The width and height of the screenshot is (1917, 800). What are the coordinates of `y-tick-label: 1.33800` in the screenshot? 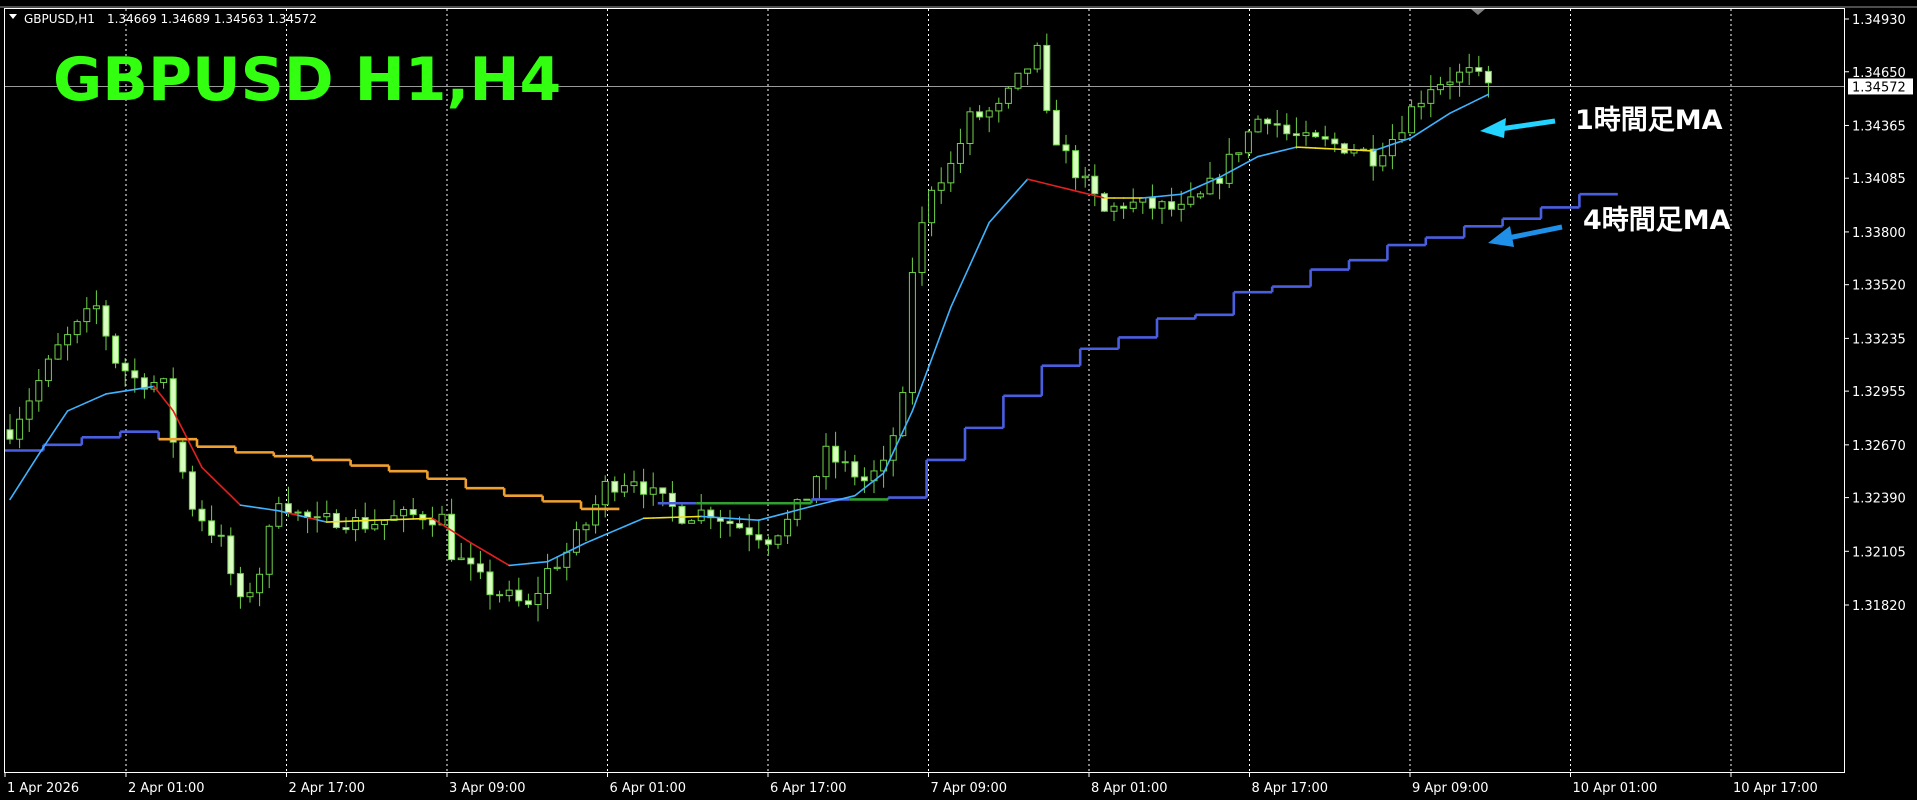 It's located at (1879, 233).